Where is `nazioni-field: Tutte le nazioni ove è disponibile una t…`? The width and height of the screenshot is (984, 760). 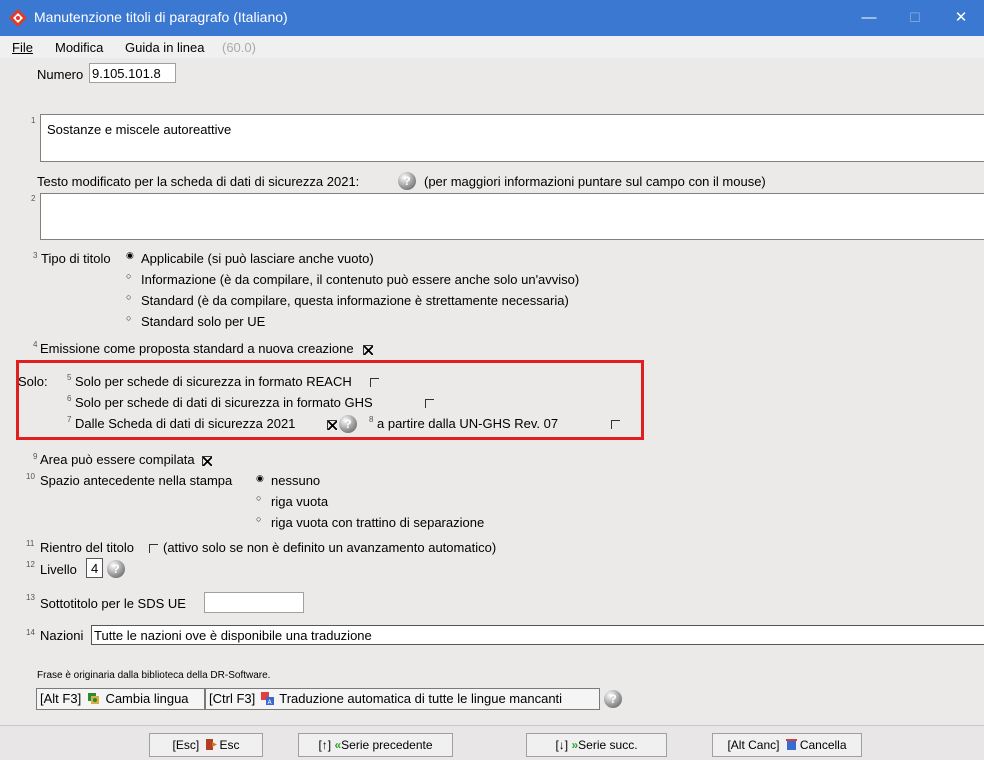
nazioni-field: Tutte le nazioni ove è disponibile una t… is located at coordinates (537, 635).